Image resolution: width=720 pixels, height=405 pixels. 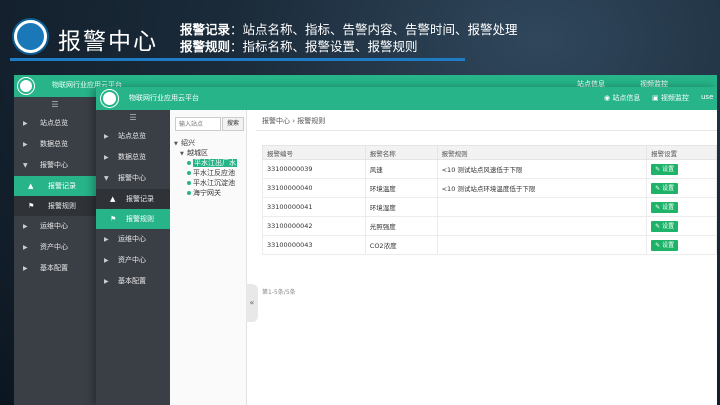 What do you see at coordinates (30, 36) in the screenshot?
I see `title-circle-icon` at bounding box center [30, 36].